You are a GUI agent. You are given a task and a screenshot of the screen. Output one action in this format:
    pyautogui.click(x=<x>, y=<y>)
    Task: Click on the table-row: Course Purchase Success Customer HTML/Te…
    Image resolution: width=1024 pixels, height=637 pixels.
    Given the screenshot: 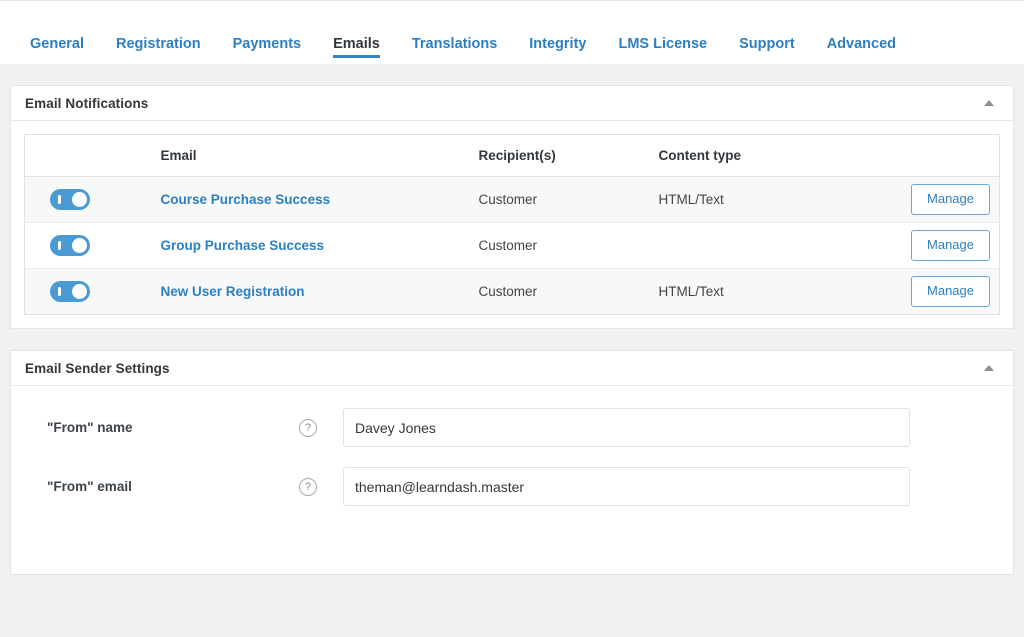 What is the action you would take?
    pyautogui.click(x=512, y=199)
    